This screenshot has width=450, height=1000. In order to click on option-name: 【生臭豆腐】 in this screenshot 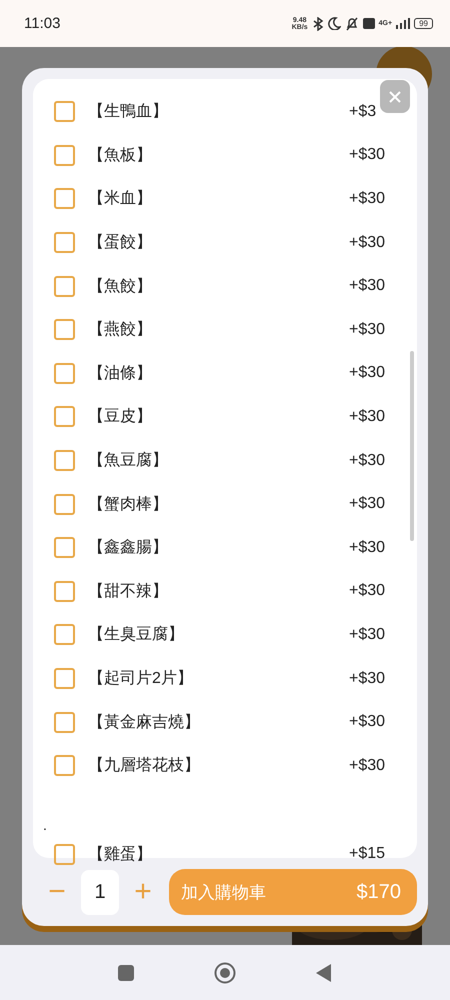, I will do `click(136, 635)`.